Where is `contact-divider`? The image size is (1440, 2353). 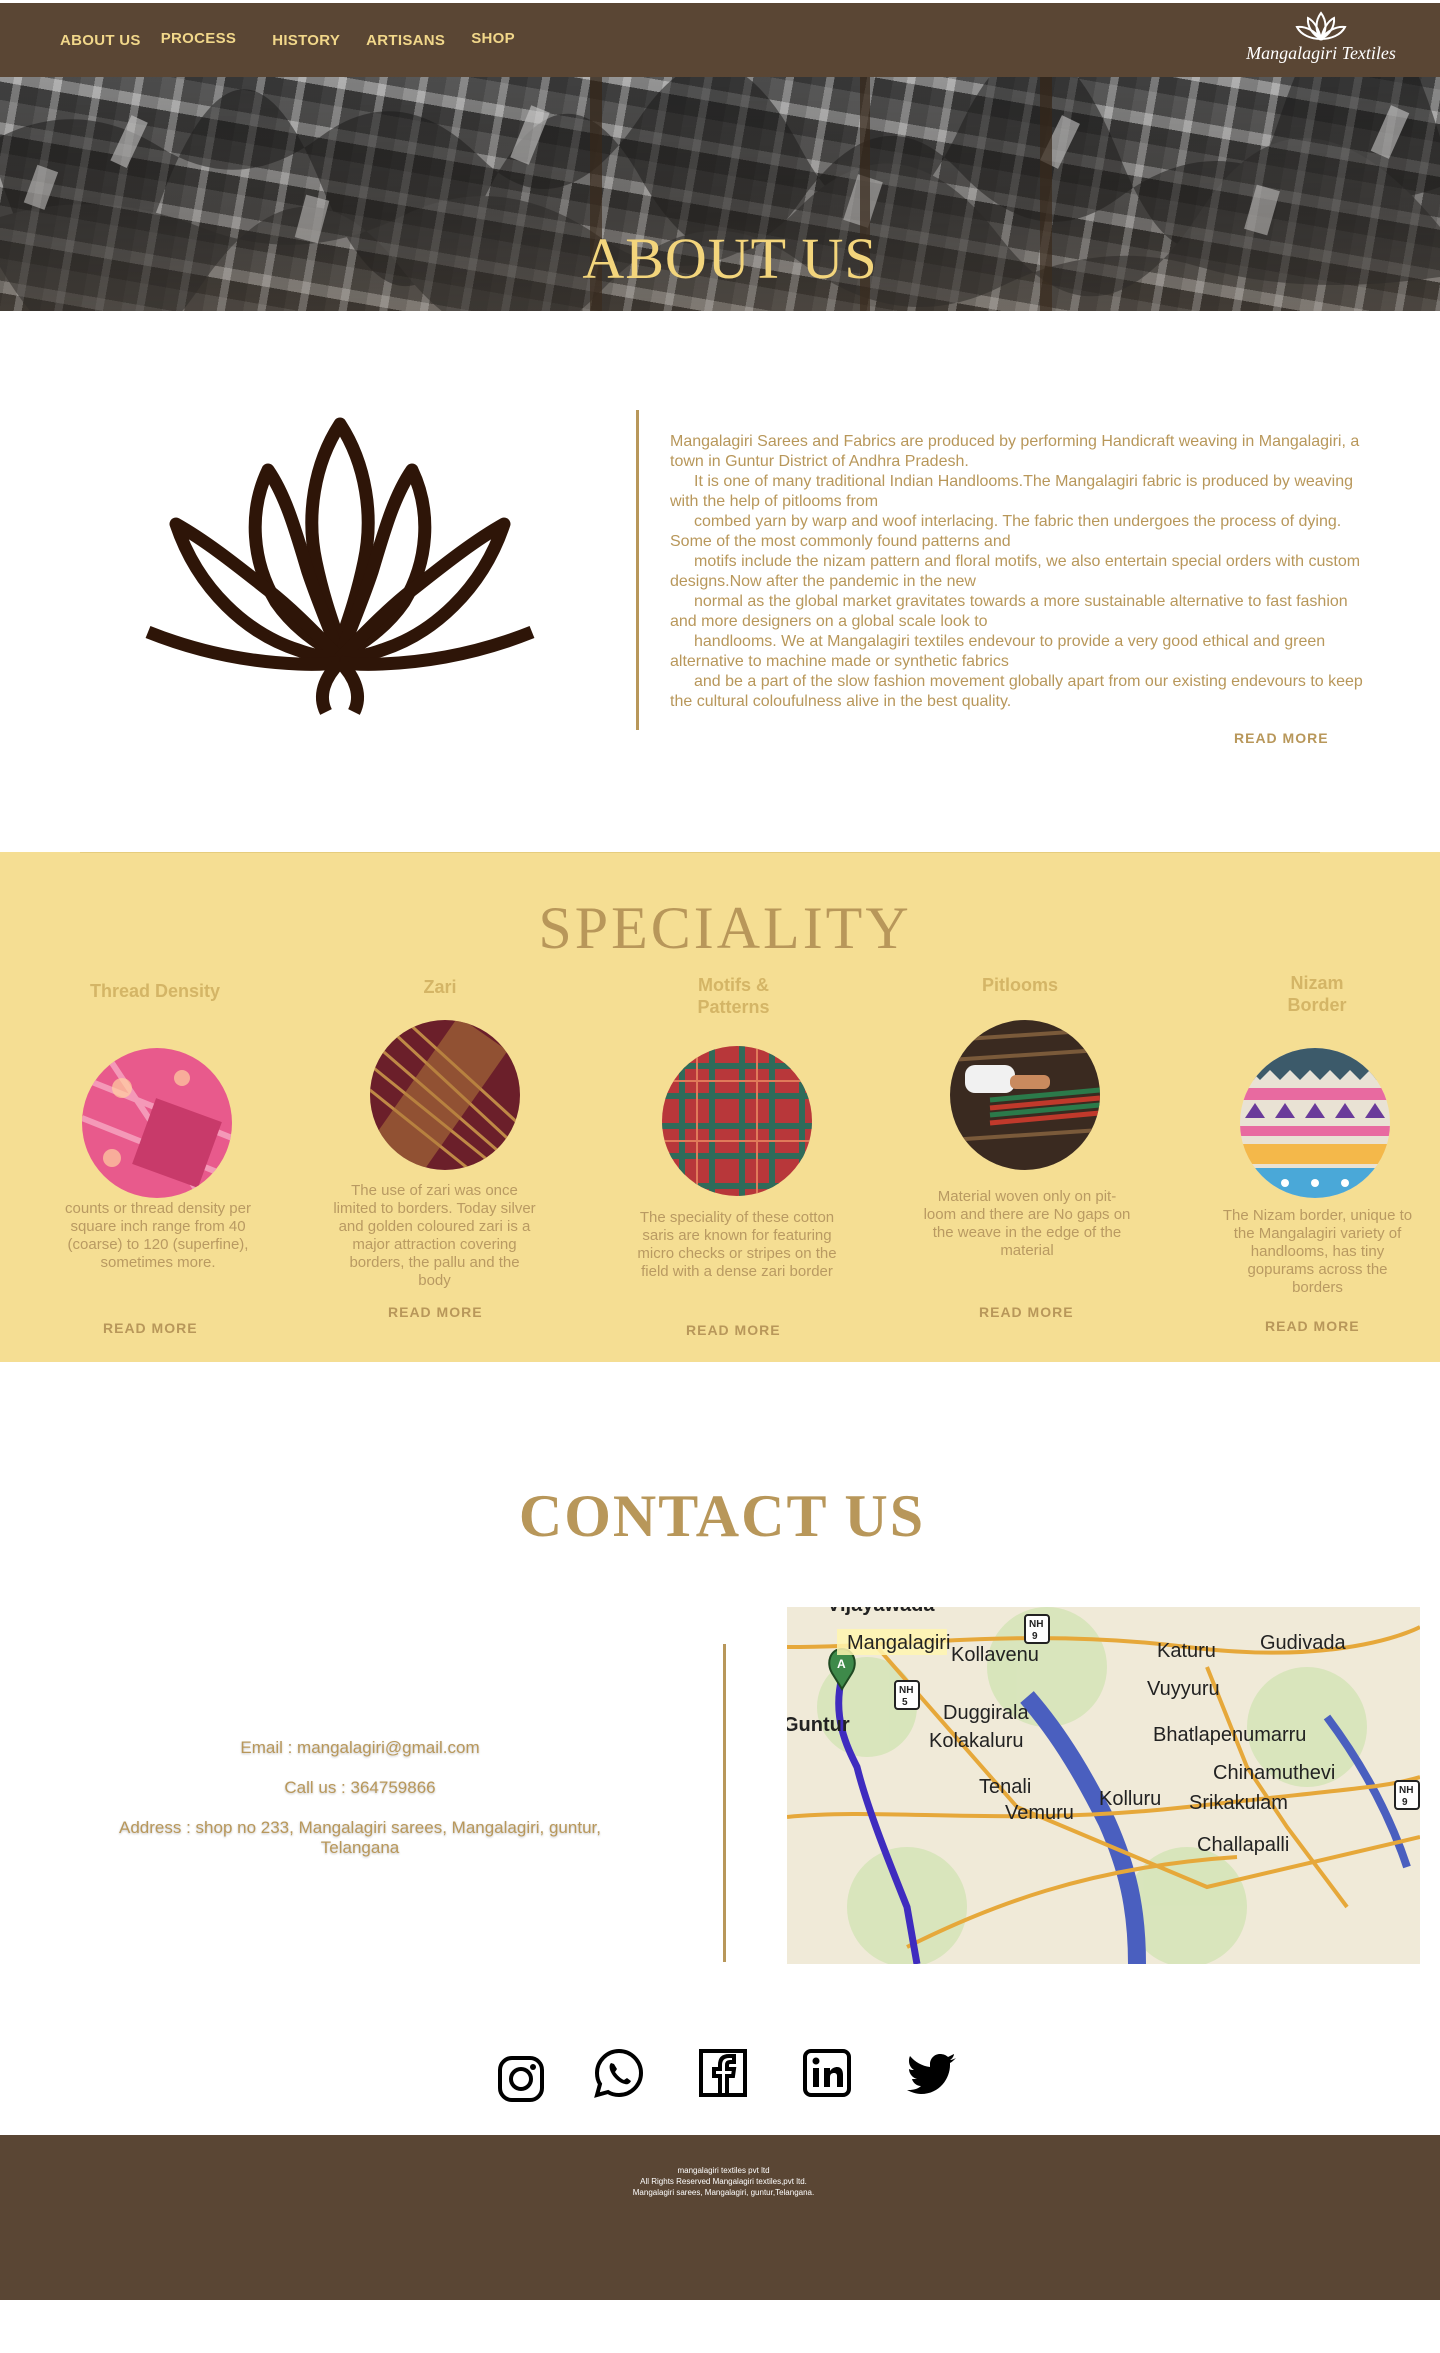 contact-divider is located at coordinates (724, 1803).